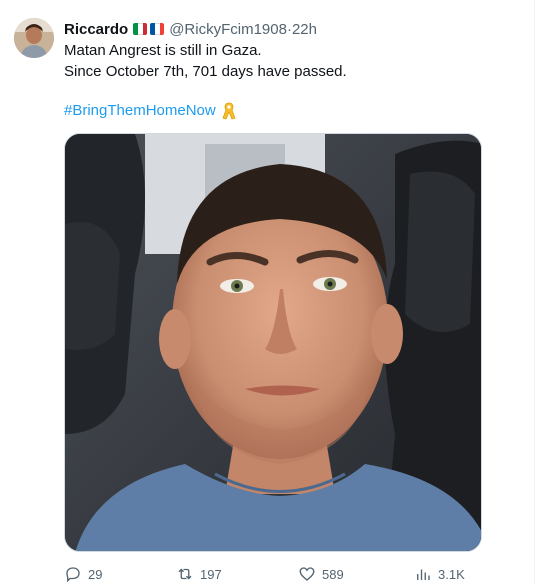 Image resolution: width=535 pixels, height=586 pixels. What do you see at coordinates (423, 574) in the screenshot?
I see `views-chart-icon` at bounding box center [423, 574].